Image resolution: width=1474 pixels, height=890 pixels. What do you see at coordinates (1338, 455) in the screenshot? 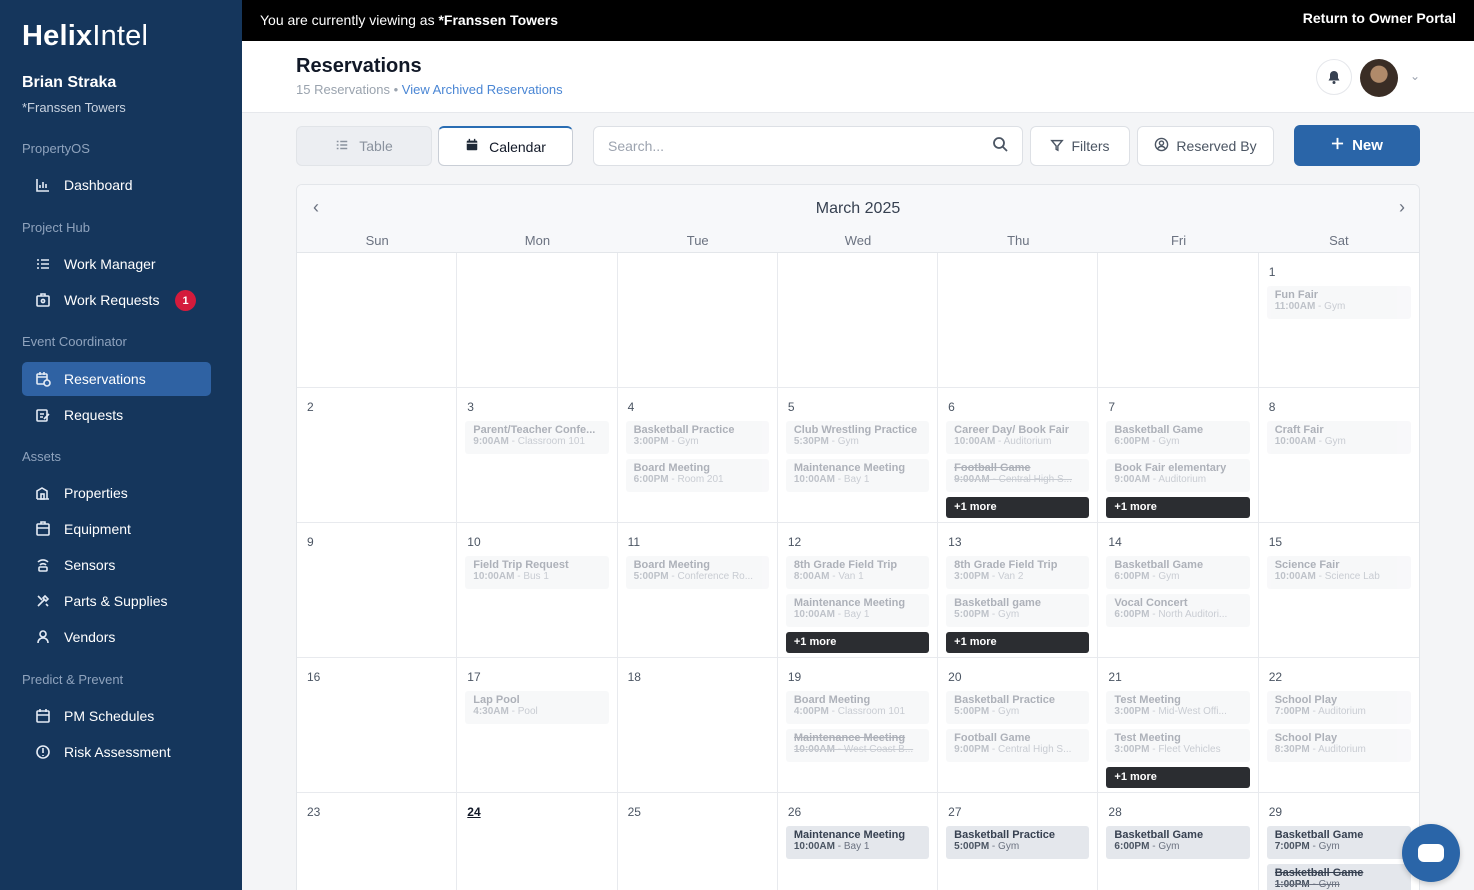
I see `calendar-day-cell: 8 Craft Fair 10:00AM - Gym` at bounding box center [1338, 455].